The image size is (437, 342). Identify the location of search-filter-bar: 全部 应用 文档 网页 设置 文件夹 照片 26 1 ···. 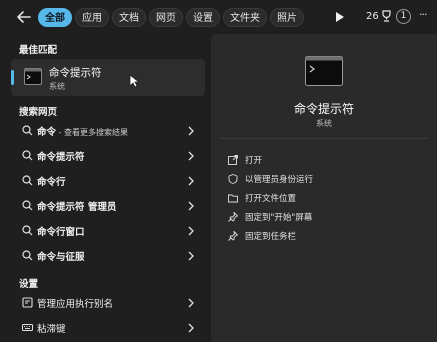
(218, 17).